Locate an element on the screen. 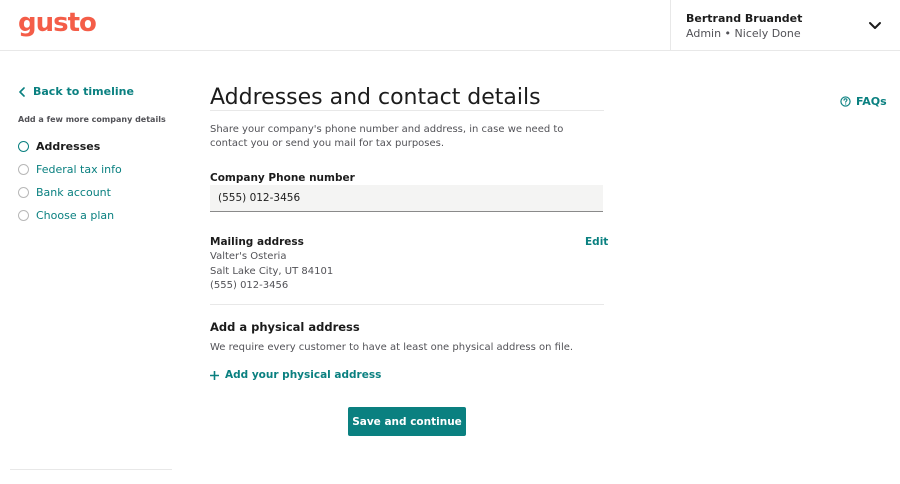  mailing-address-label: Mailing address is located at coordinates (257, 242).